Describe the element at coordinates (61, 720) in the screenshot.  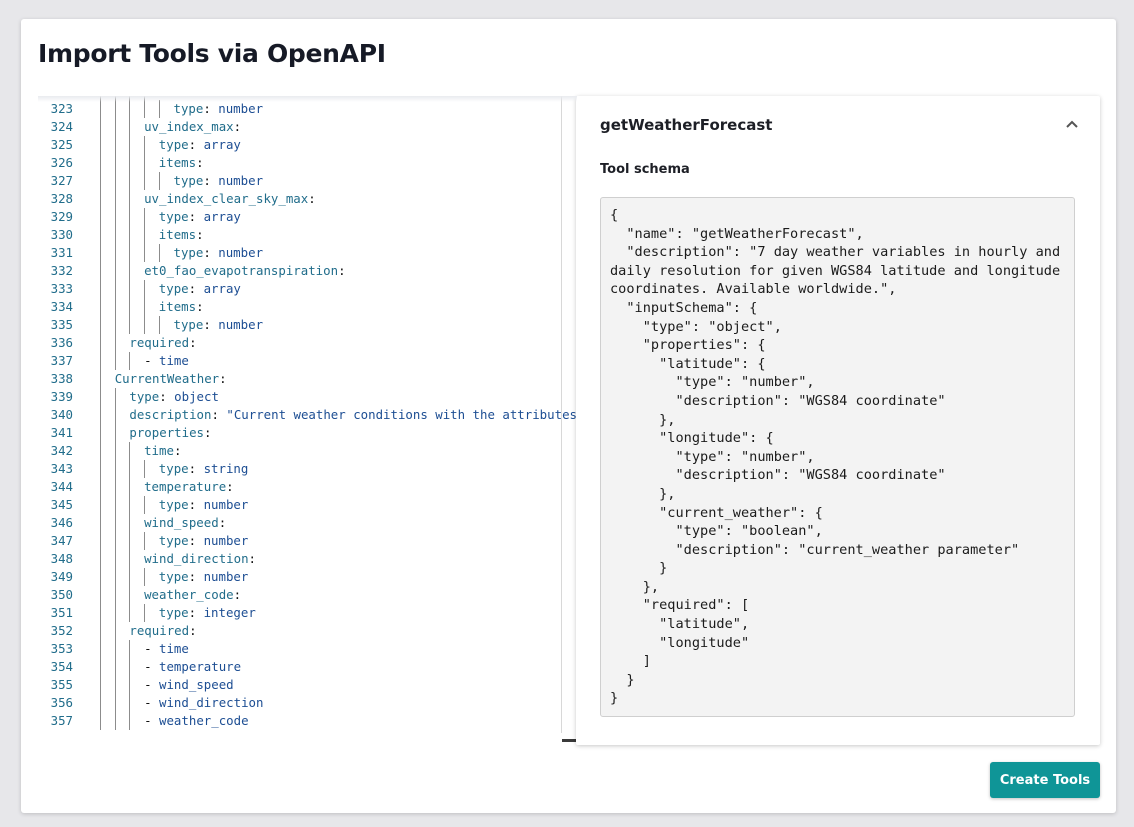
I see `line-number: 357` at that location.